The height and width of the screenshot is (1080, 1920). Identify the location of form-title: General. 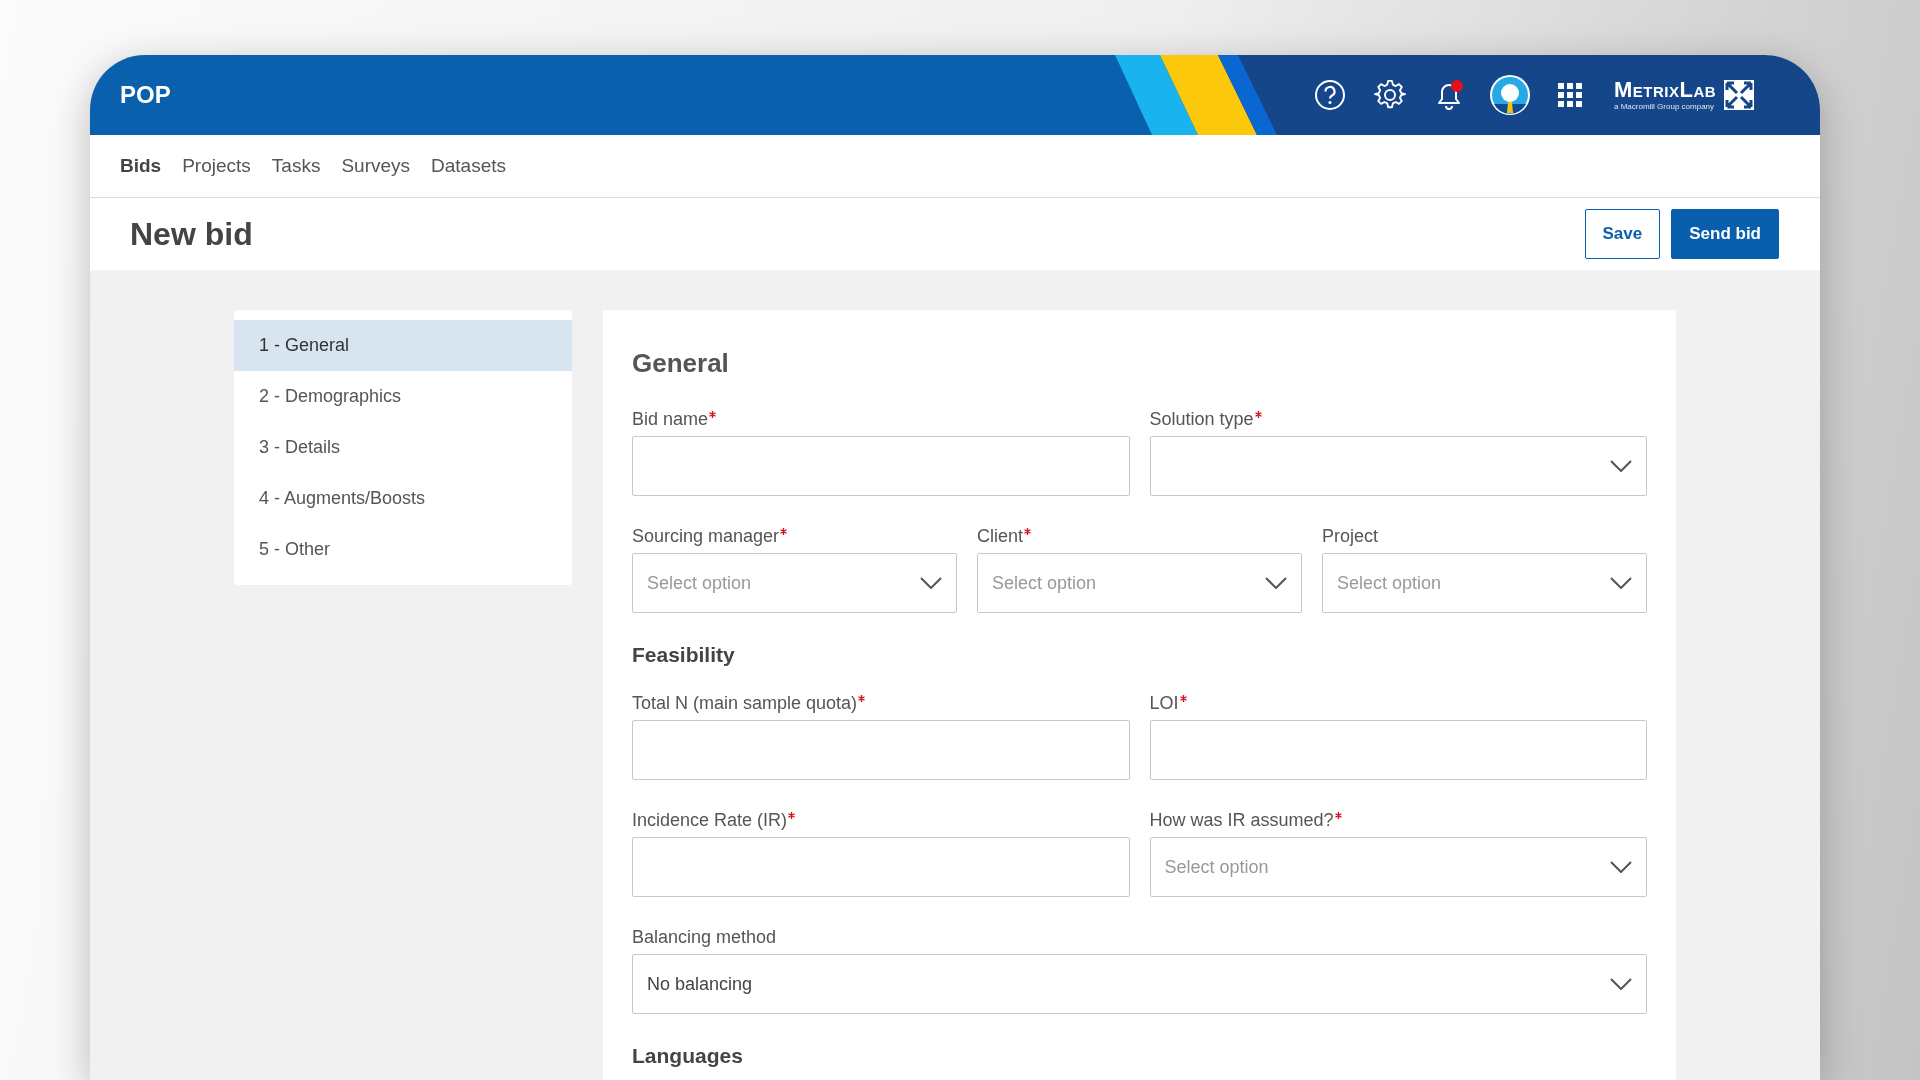
(681, 363).